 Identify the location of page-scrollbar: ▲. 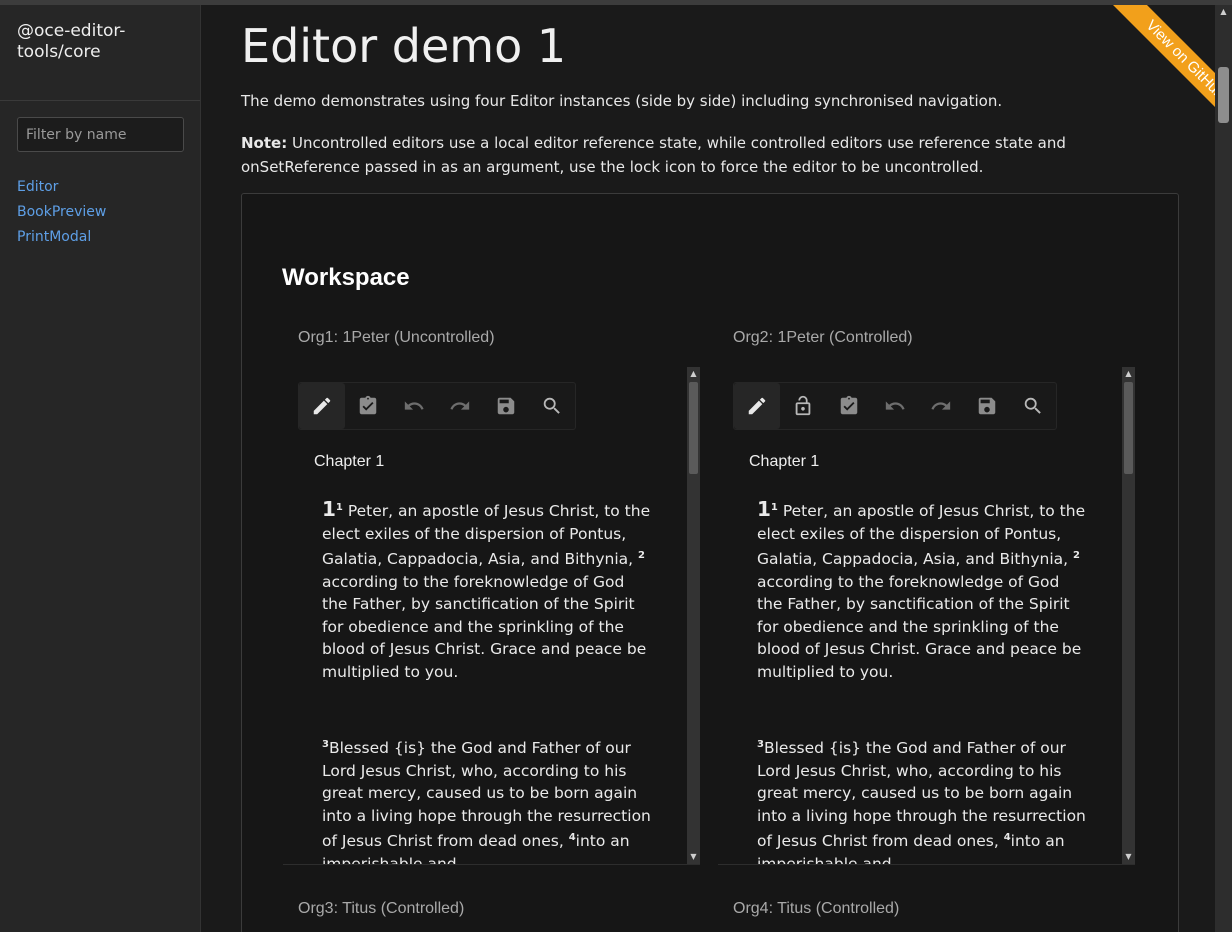
(1223, 468).